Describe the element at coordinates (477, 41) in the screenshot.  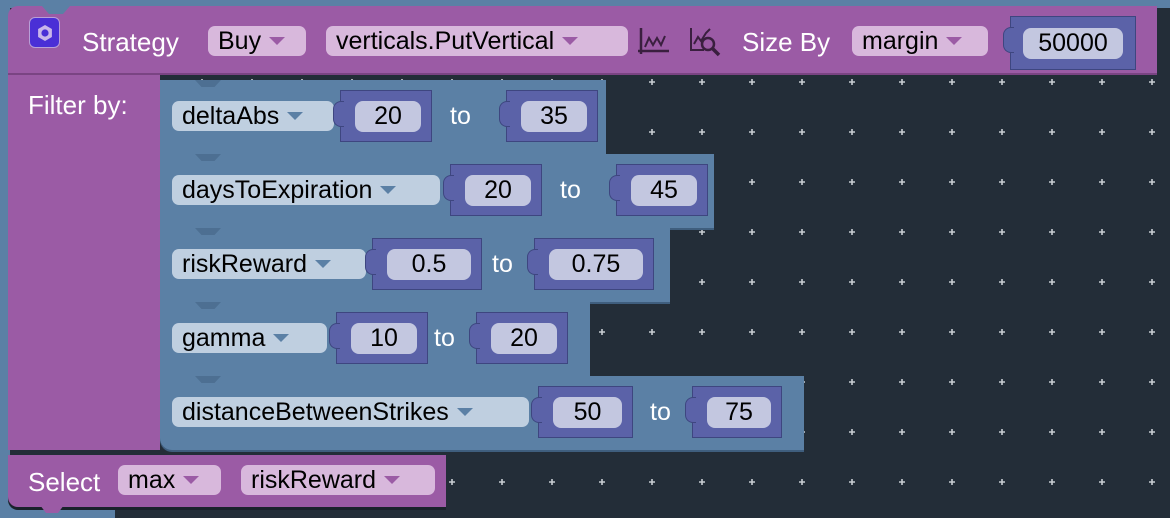
I see `strategy-type-dropdown: verticals.PutVertical` at that location.